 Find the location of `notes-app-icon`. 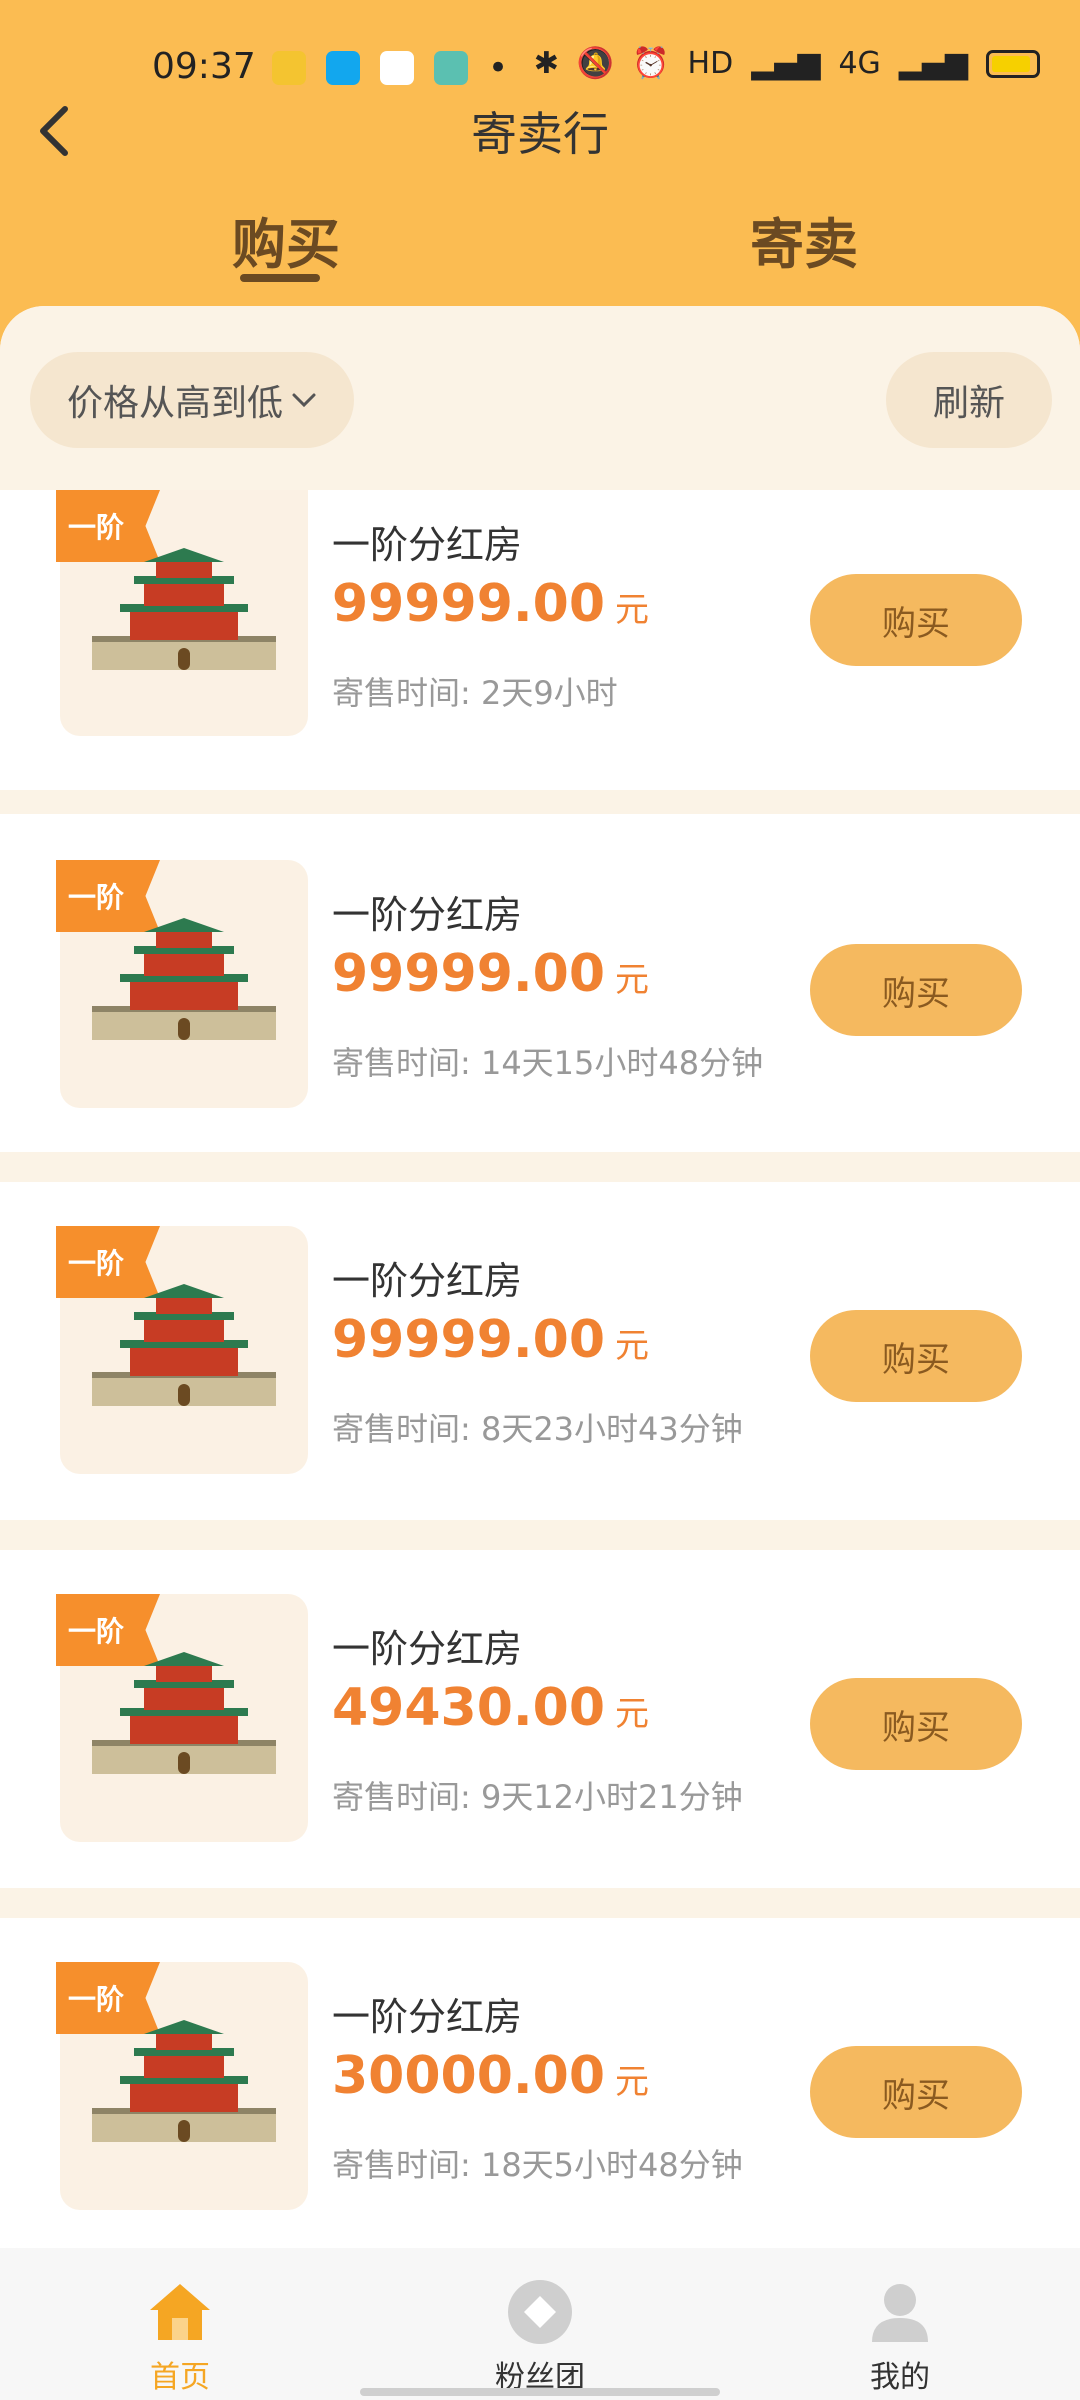

notes-app-icon is located at coordinates (289, 68).